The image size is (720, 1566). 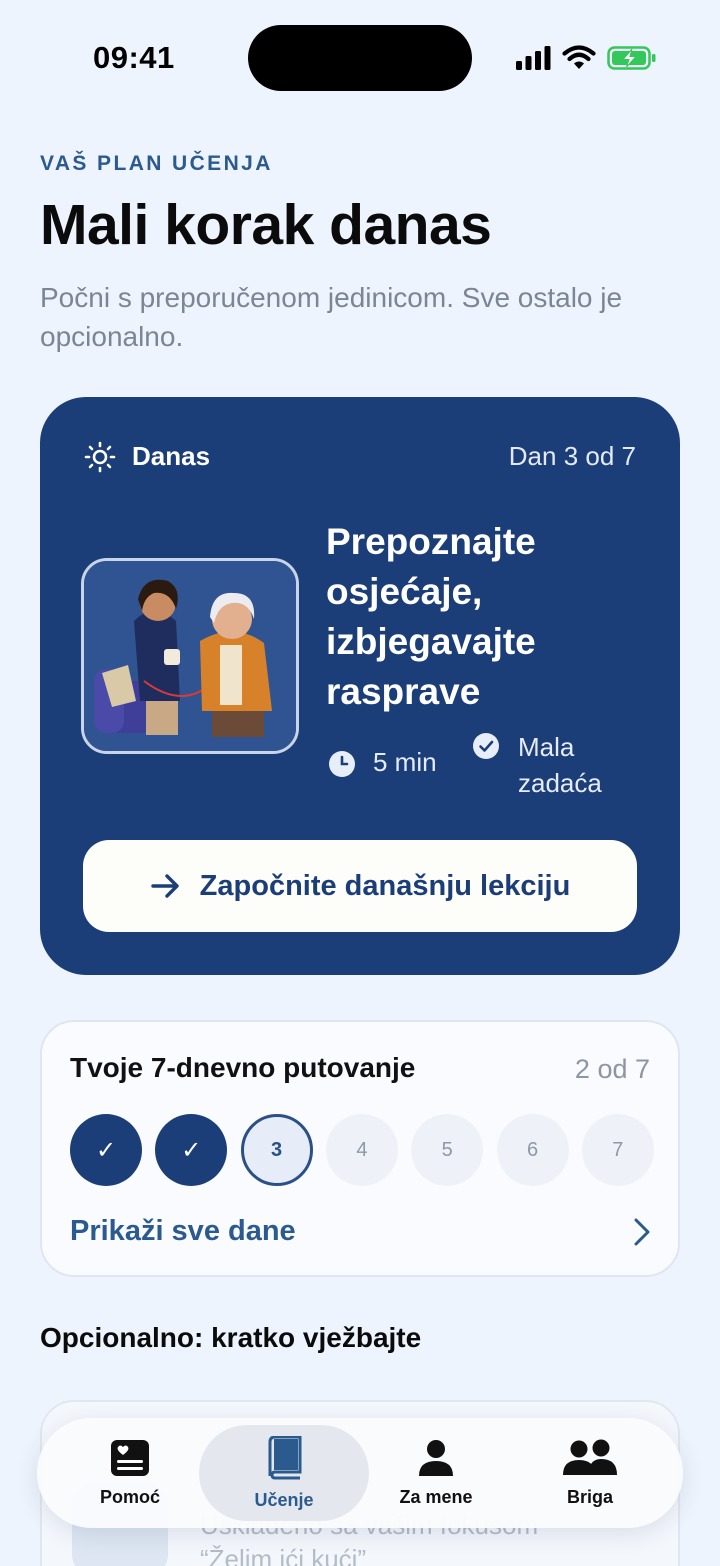 I want to click on optional-section-title: Opcionalno: kratko vježbajte, so click(x=231, y=1337).